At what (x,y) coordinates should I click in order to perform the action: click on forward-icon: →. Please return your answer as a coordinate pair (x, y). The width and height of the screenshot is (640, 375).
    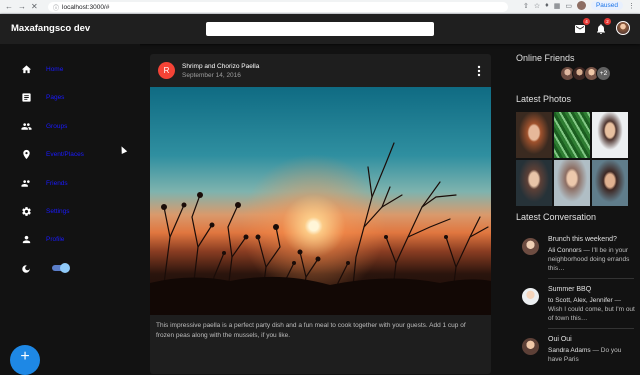
    Looking at the image, I should click on (22, 6).